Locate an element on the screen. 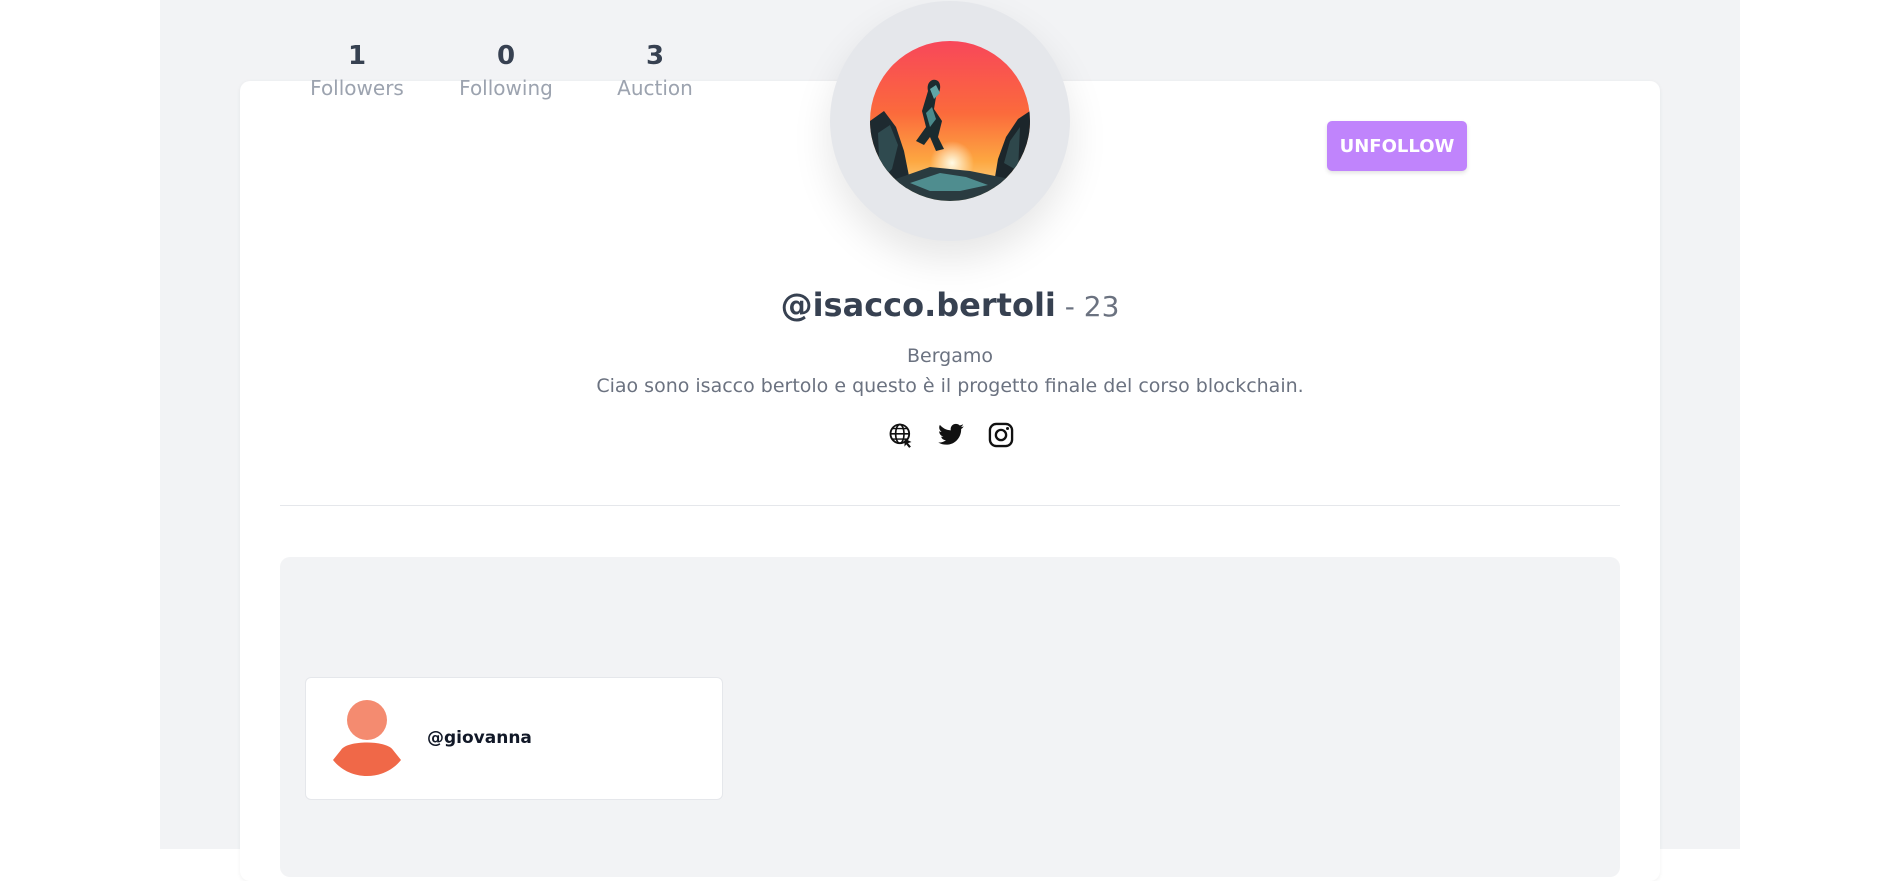  profile-heading: @isacco.bertoli - 23 is located at coordinates (950, 308).